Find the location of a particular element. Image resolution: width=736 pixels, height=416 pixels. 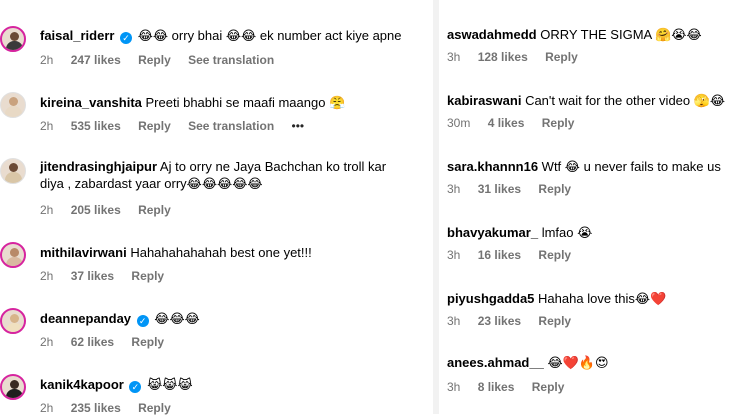

column-divider is located at coordinates (436, 207).